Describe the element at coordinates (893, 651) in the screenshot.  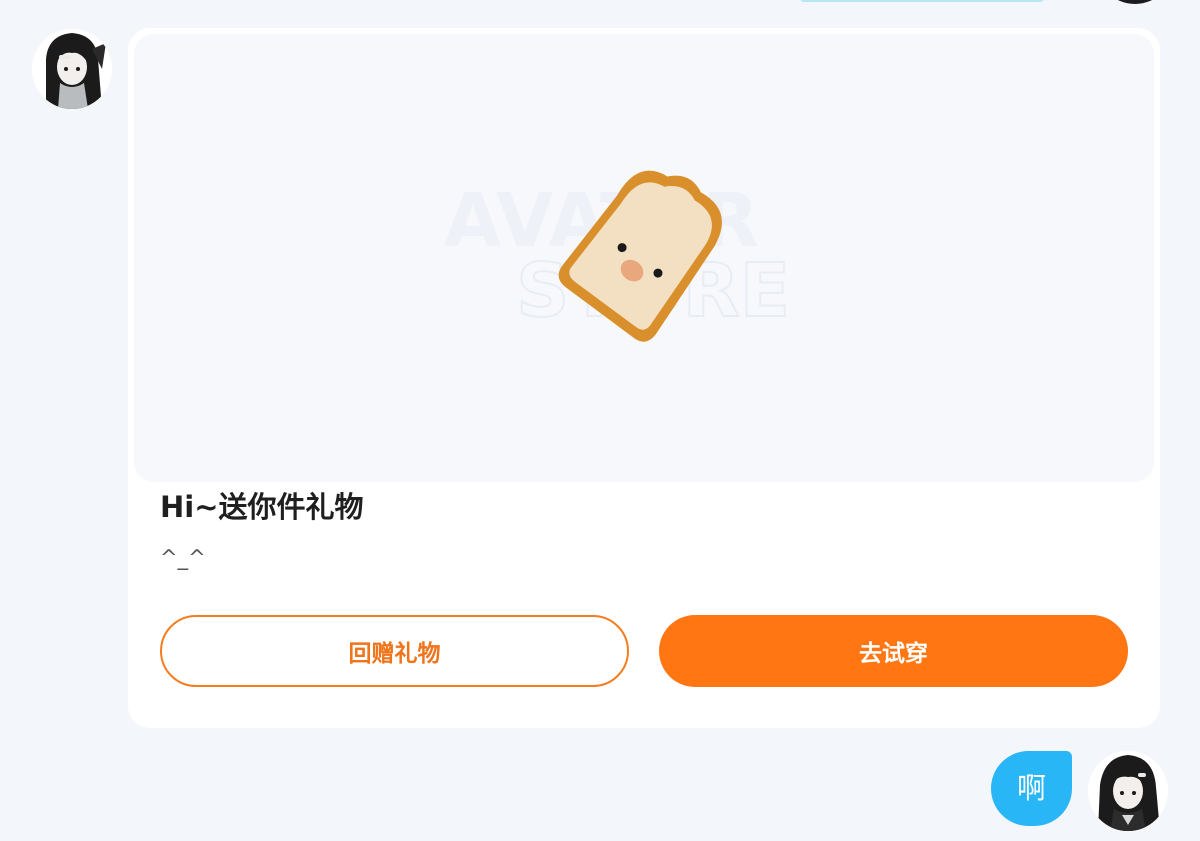
I see `try-on-button: 去试穿` at that location.